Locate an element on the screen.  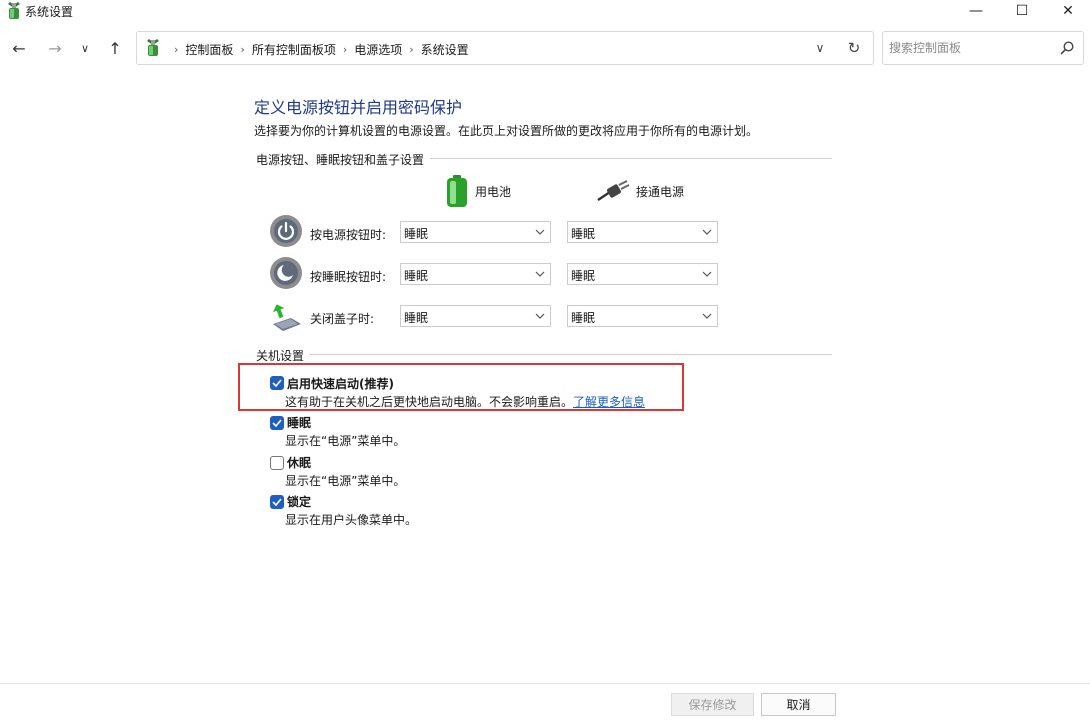
lock-checkbox is located at coordinates (277, 502).